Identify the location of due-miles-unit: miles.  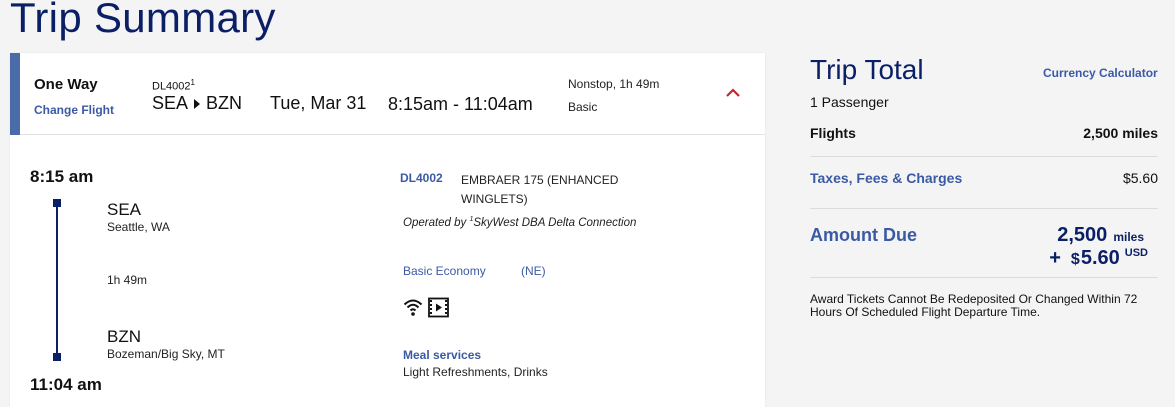
(1128, 237).